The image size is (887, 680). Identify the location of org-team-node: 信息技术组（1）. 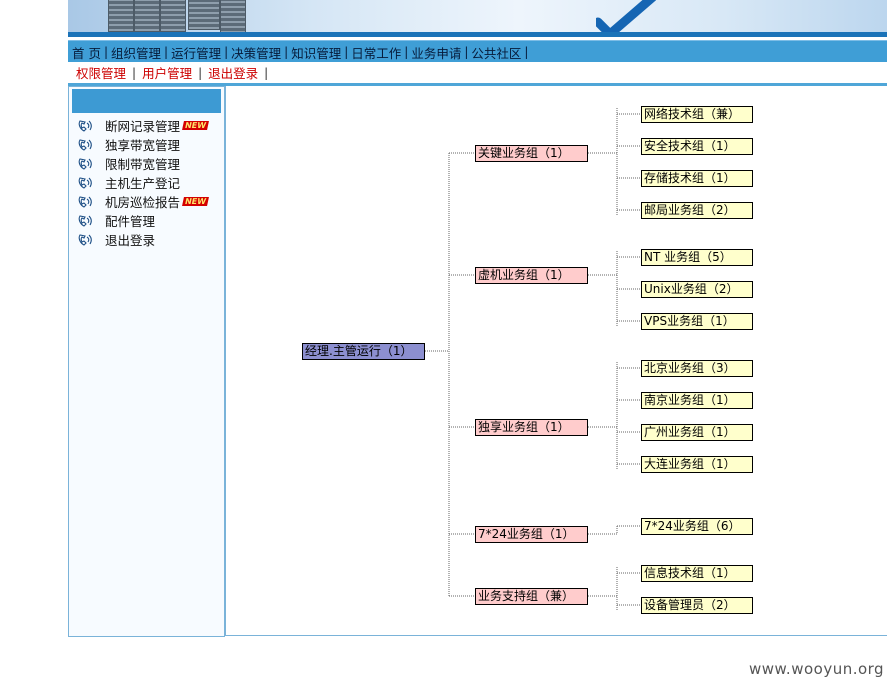
(697, 573).